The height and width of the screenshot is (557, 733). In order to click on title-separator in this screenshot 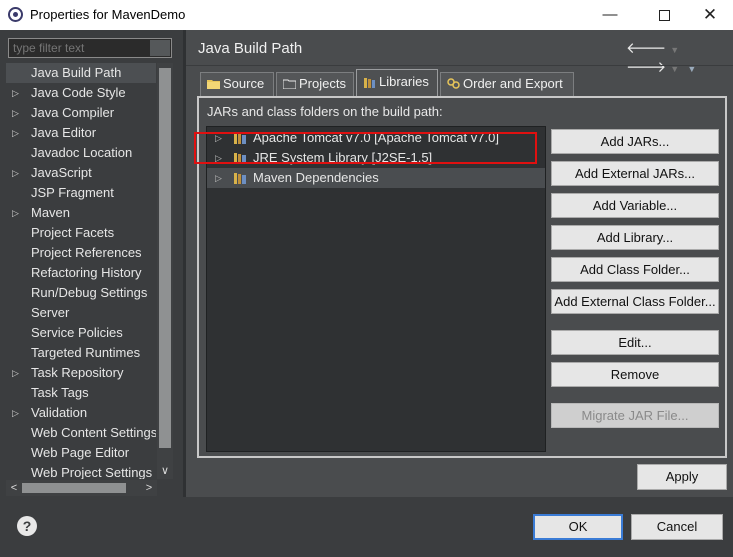, I will do `click(459, 65)`.